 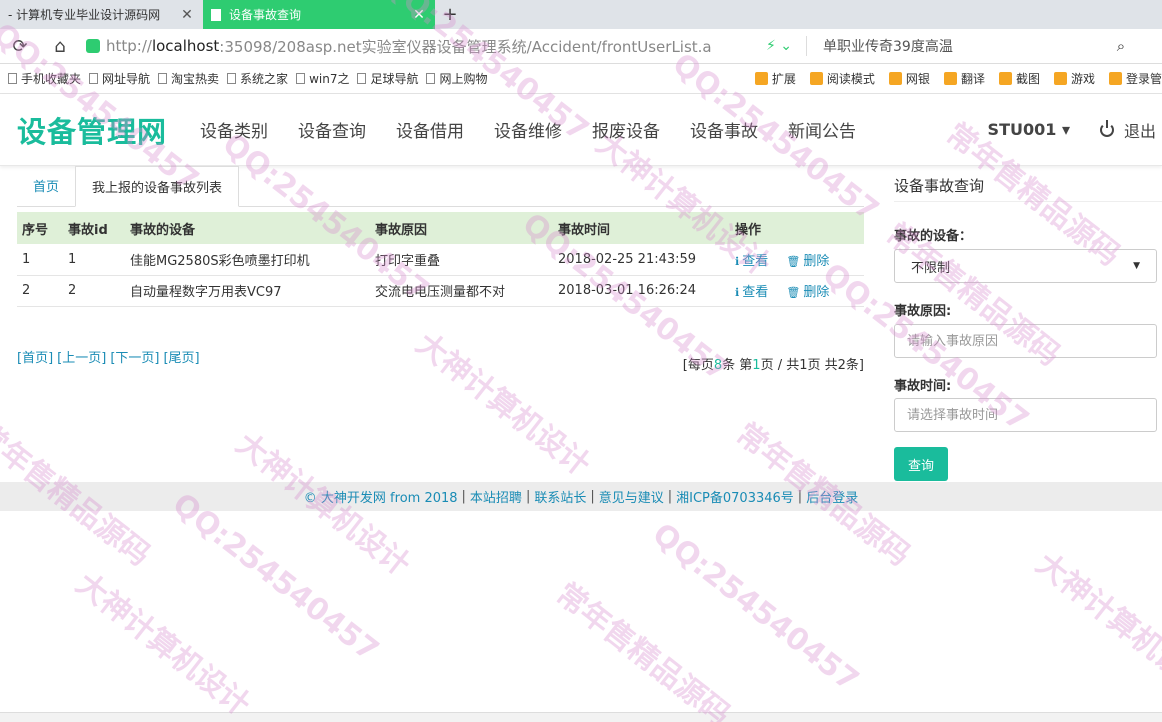 What do you see at coordinates (1025, 266) in the screenshot?
I see `device-select: 不限制 ▼` at bounding box center [1025, 266].